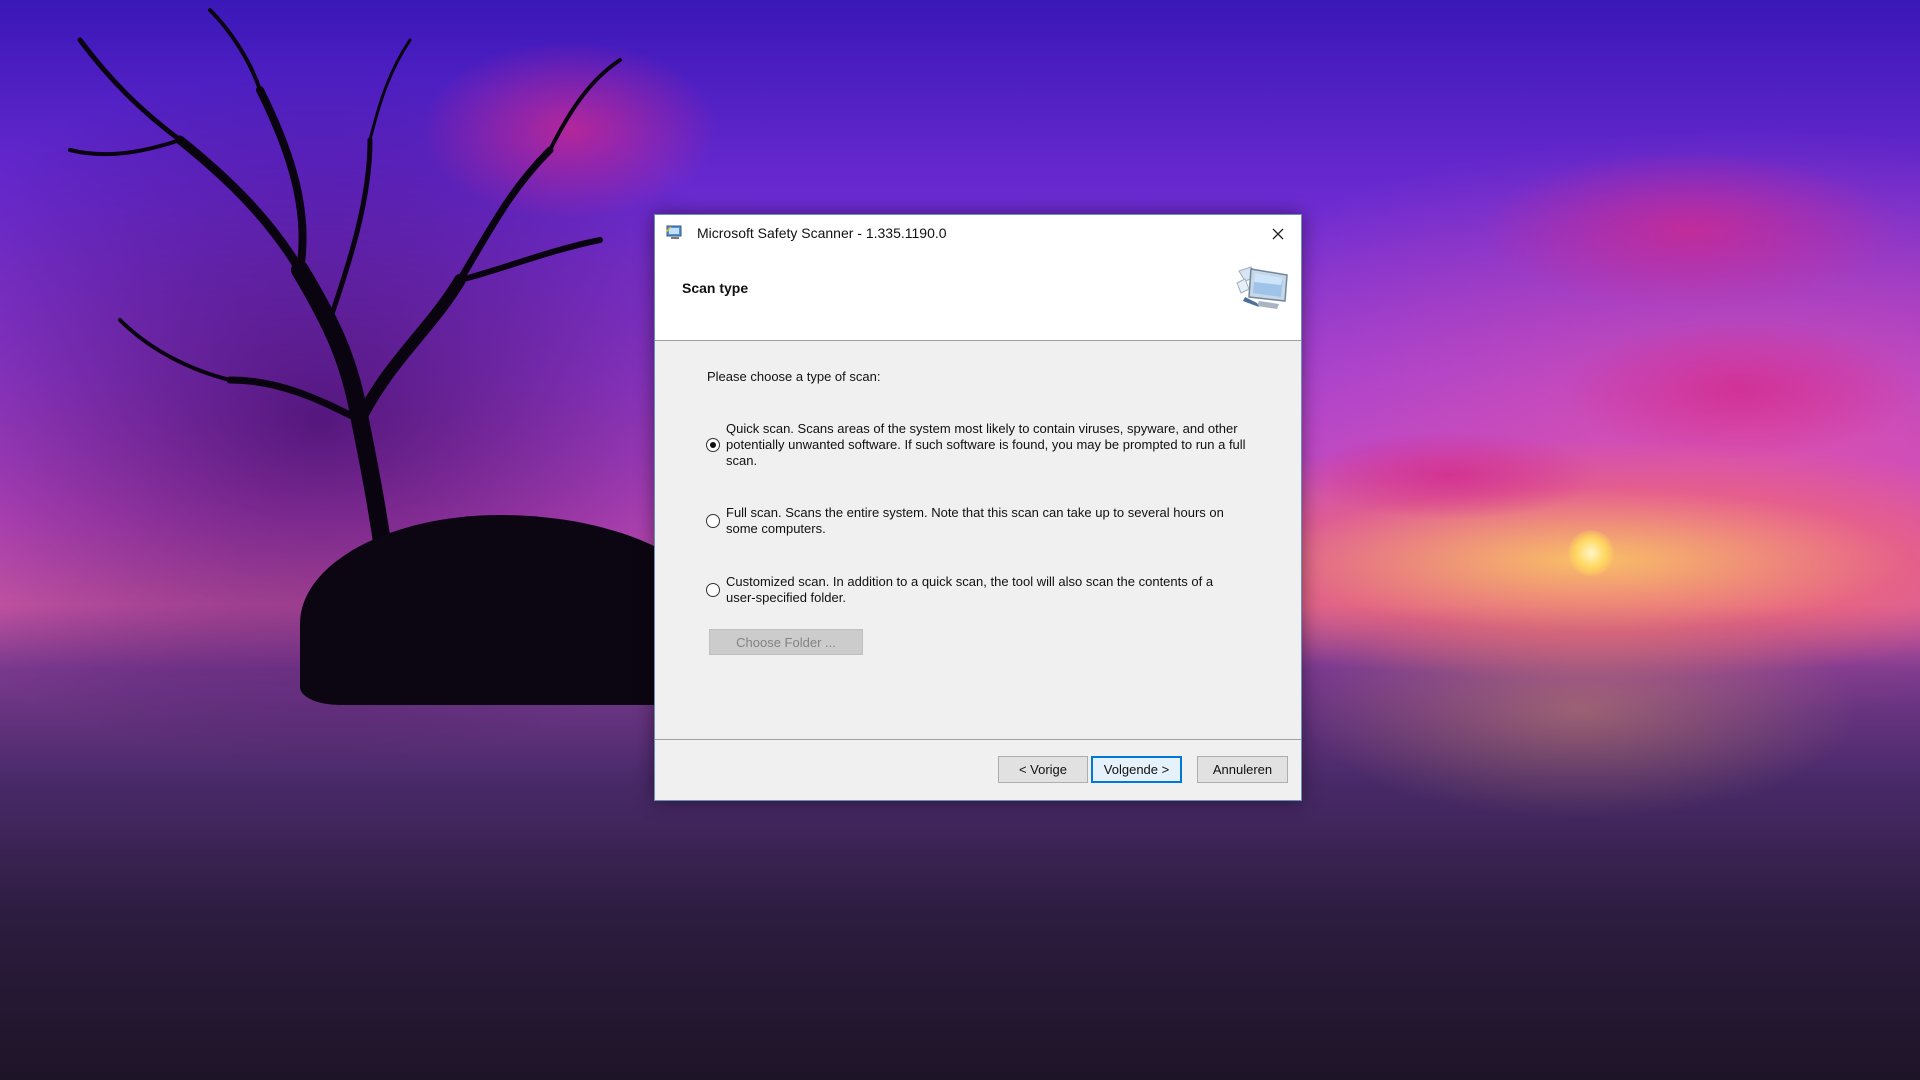 This screenshot has height=1080, width=1920. I want to click on back-button: < Vorige, so click(1043, 769).